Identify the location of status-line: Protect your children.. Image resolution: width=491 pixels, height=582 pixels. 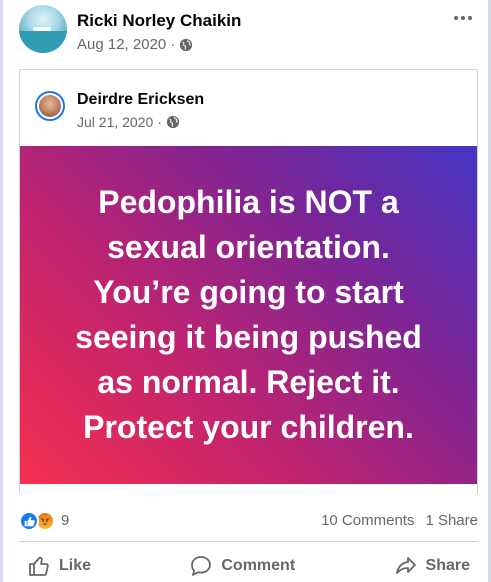
(248, 427).